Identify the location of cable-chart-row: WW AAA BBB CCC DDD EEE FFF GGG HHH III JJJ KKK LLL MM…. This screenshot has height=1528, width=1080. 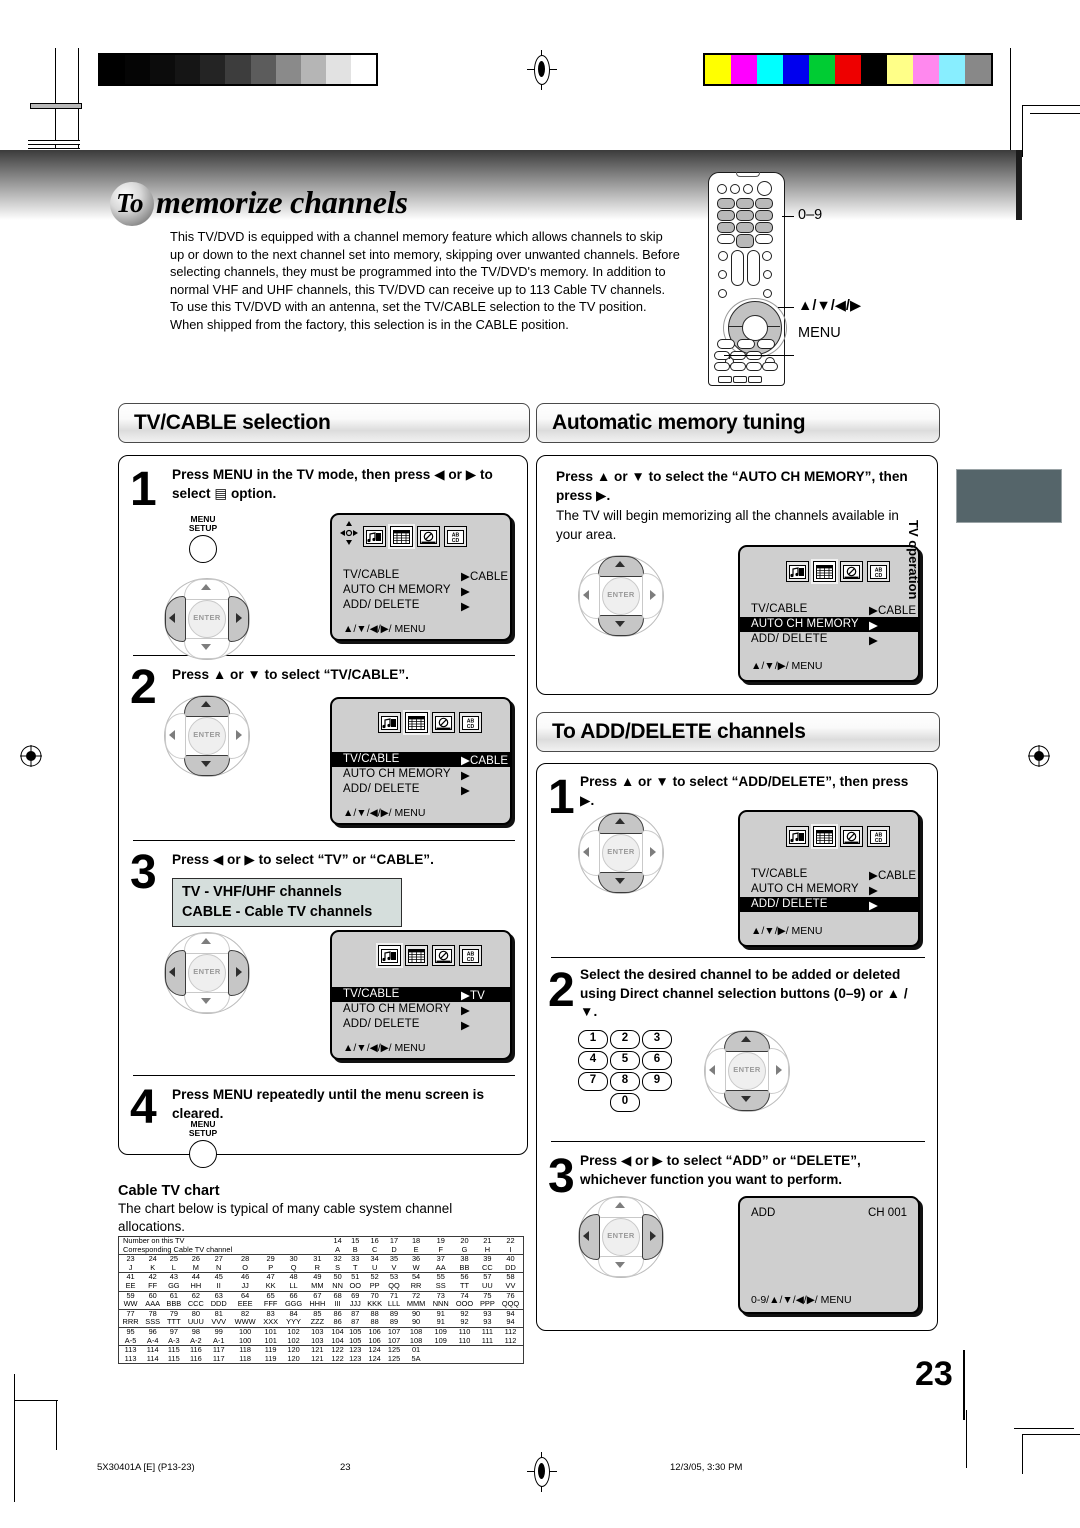
(321, 1304).